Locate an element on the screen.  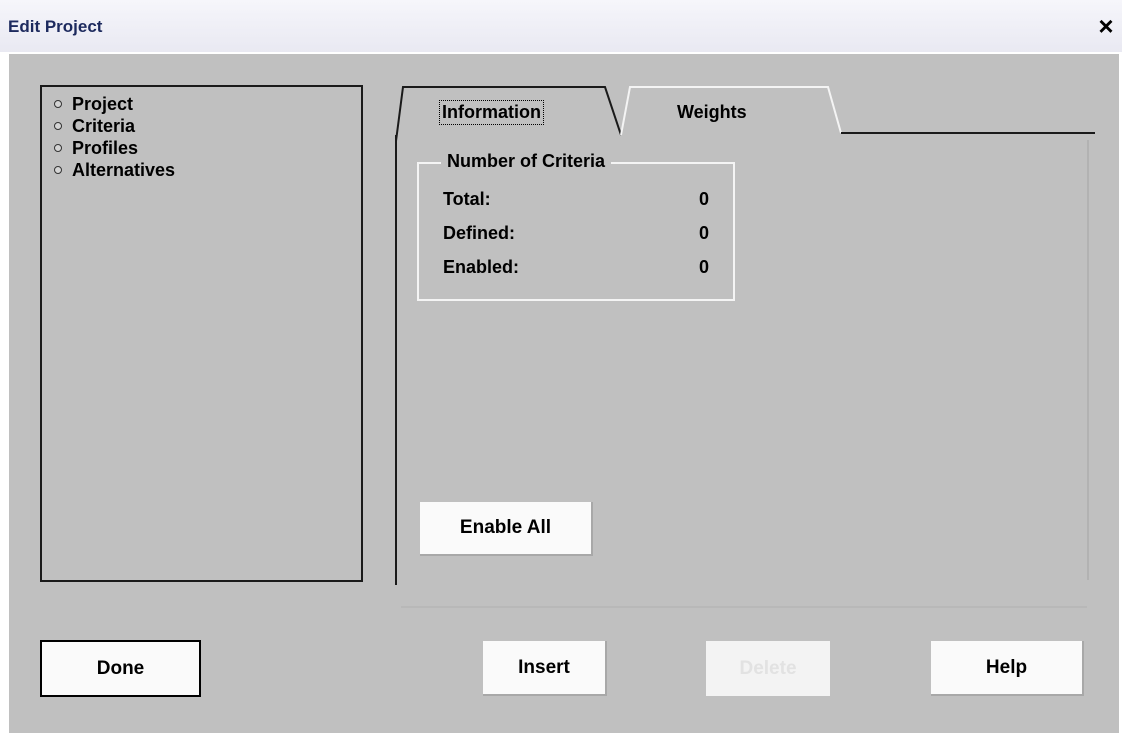
tree-item-criteria: Criteria is located at coordinates (114, 126).